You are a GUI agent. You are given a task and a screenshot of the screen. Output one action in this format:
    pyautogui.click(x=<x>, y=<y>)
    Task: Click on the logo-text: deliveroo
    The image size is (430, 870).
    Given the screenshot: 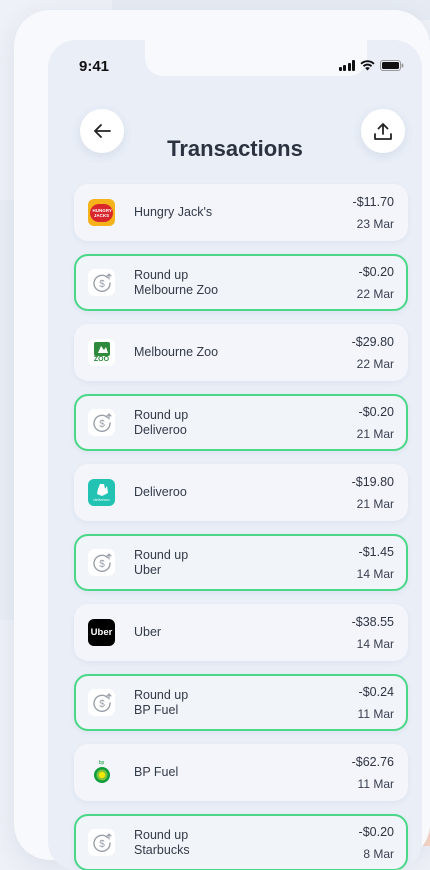 What is the action you would take?
    pyautogui.click(x=101, y=499)
    